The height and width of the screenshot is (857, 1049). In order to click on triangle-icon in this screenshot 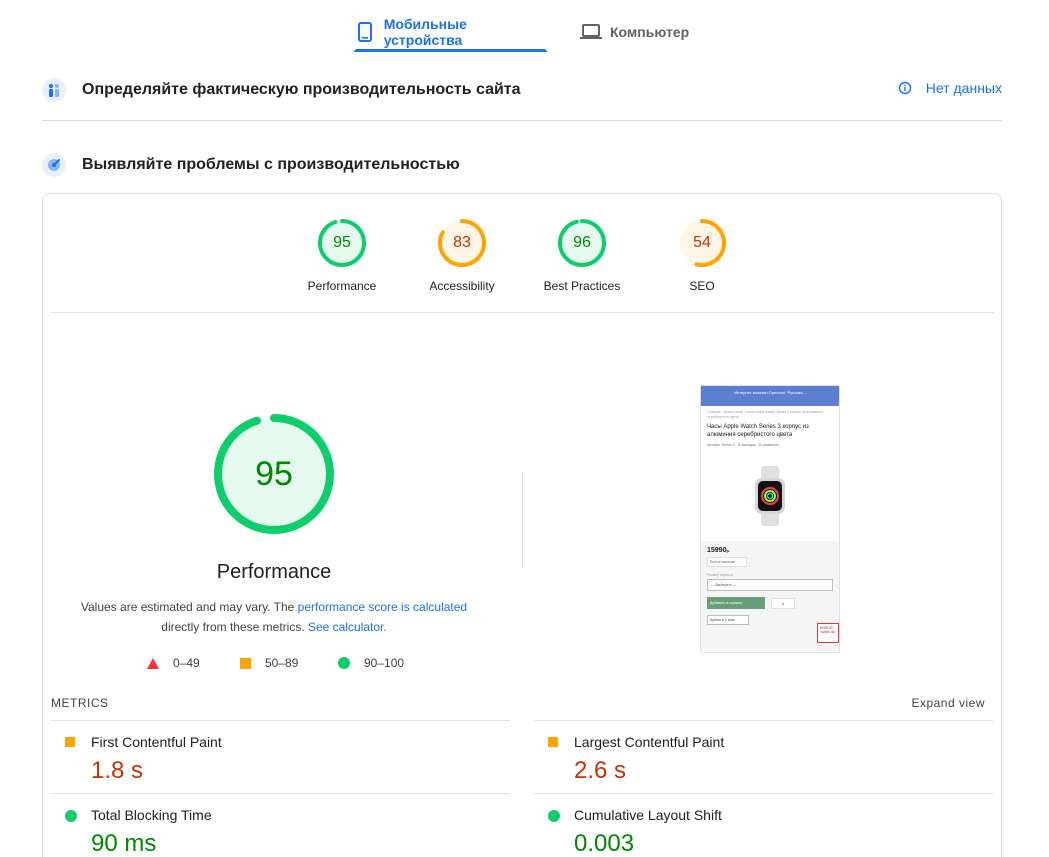, I will do `click(153, 663)`.